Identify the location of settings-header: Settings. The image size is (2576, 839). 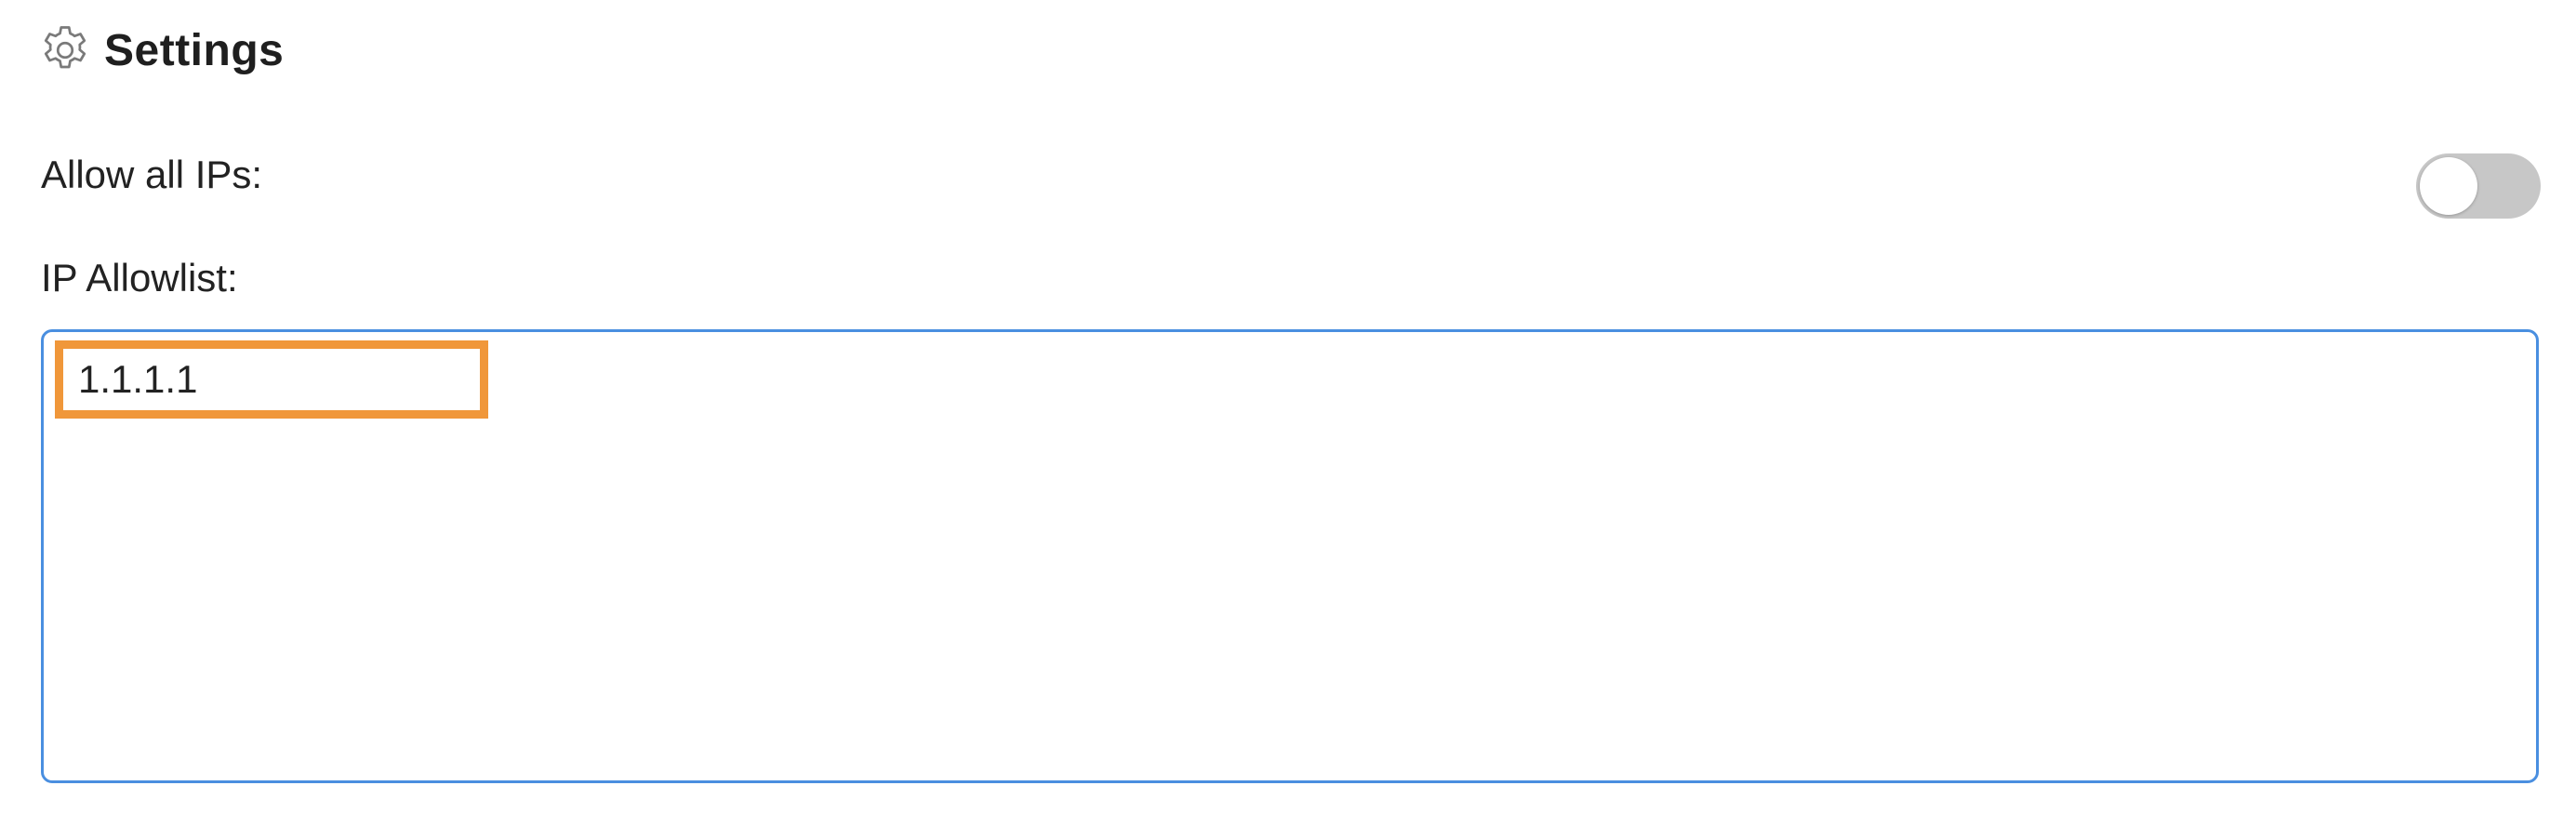
(160, 50).